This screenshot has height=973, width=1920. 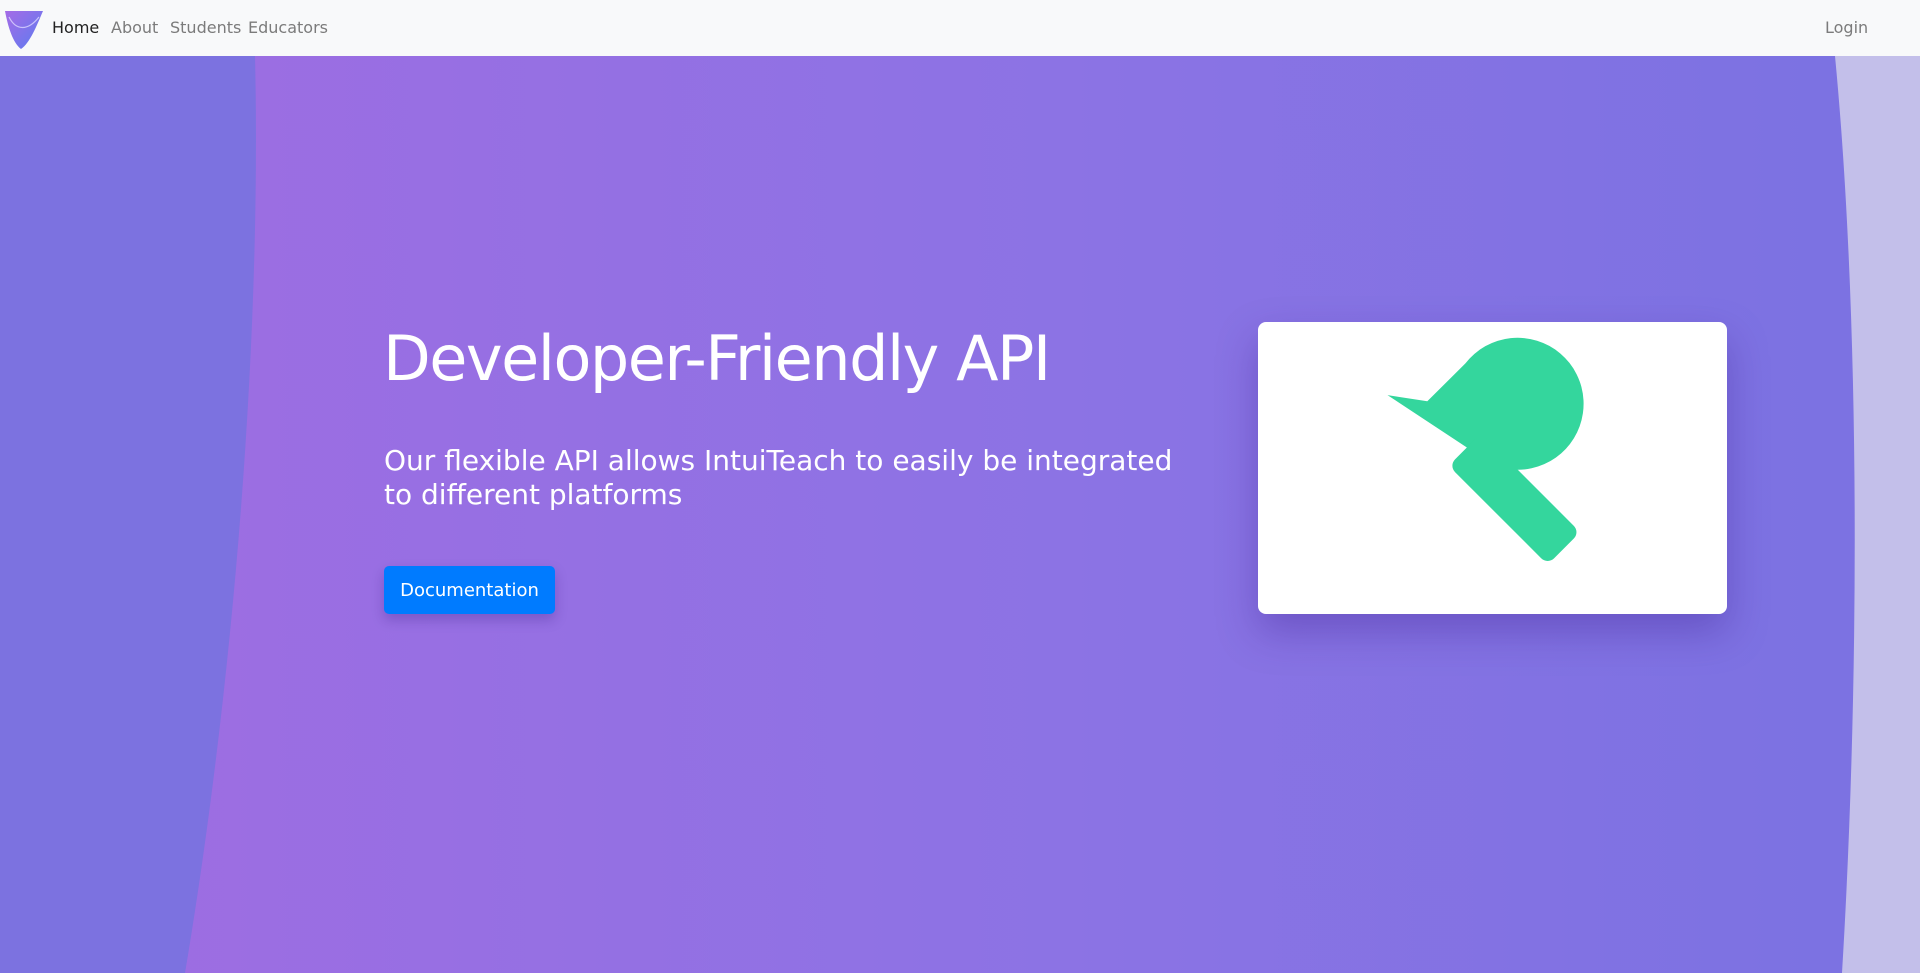 What do you see at coordinates (75, 28) in the screenshot?
I see `nav-home-link: Home` at bounding box center [75, 28].